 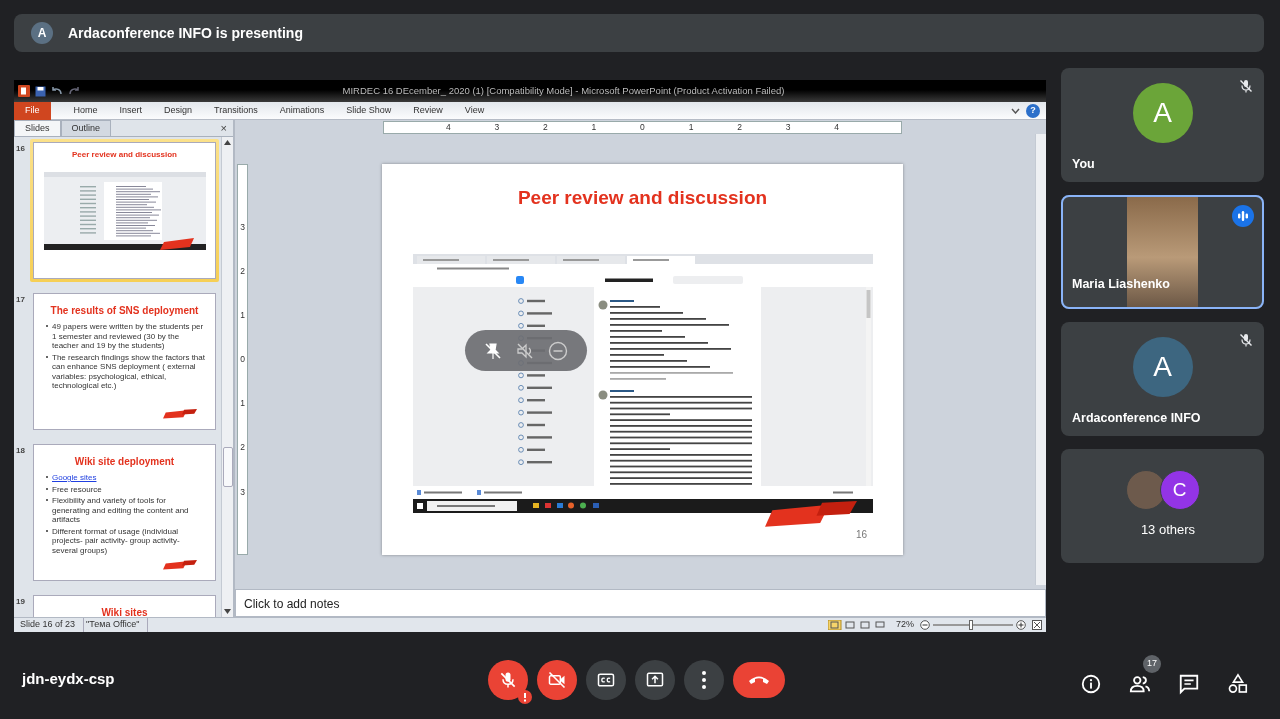 I want to click on undo-icon, so click(x=57, y=91).